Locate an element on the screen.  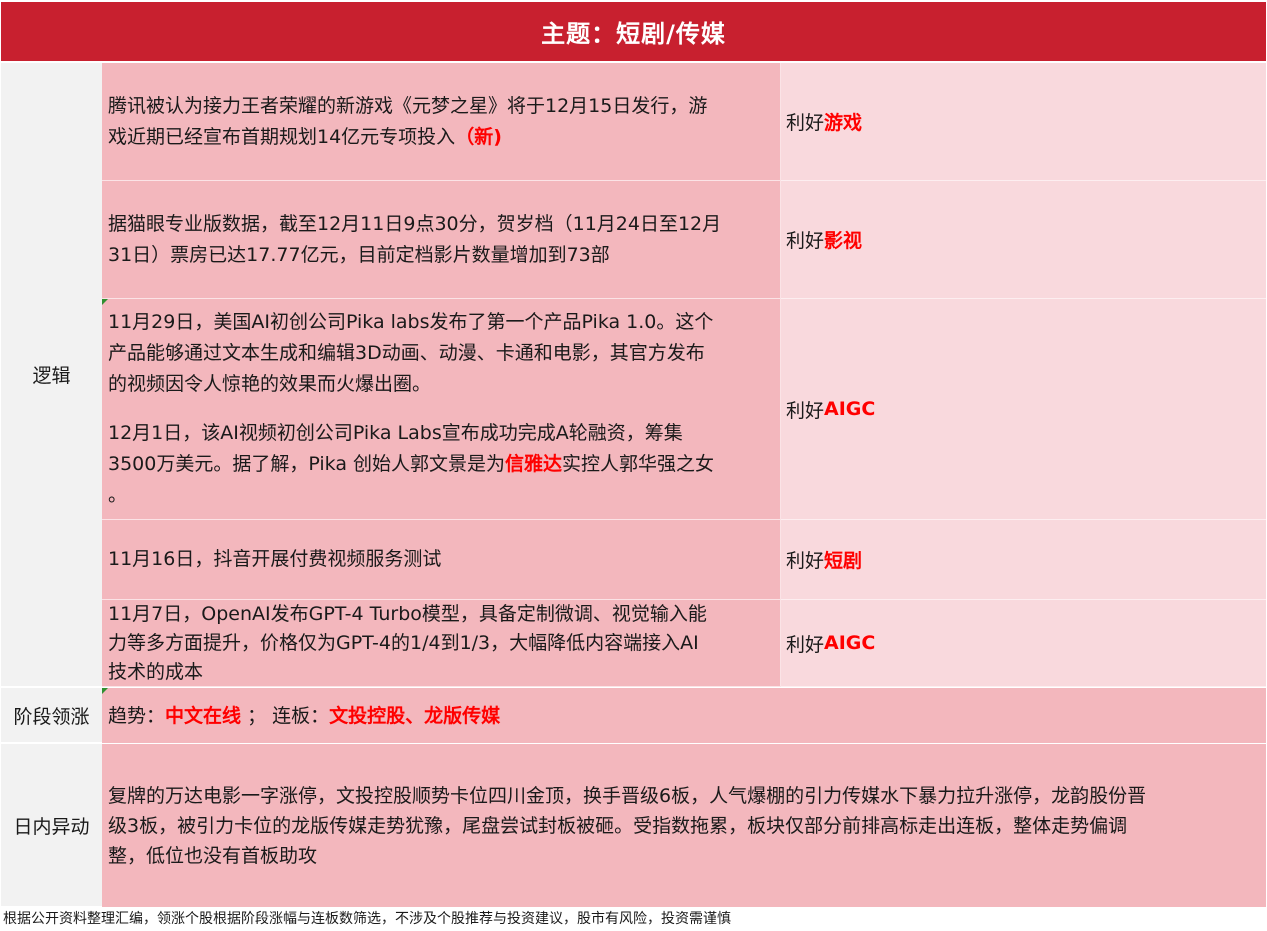
logic-line: 3500万美元。据了解，Pika 创始人郭文景是为信雅达实控人郭华强之女 is located at coordinates (411, 464).